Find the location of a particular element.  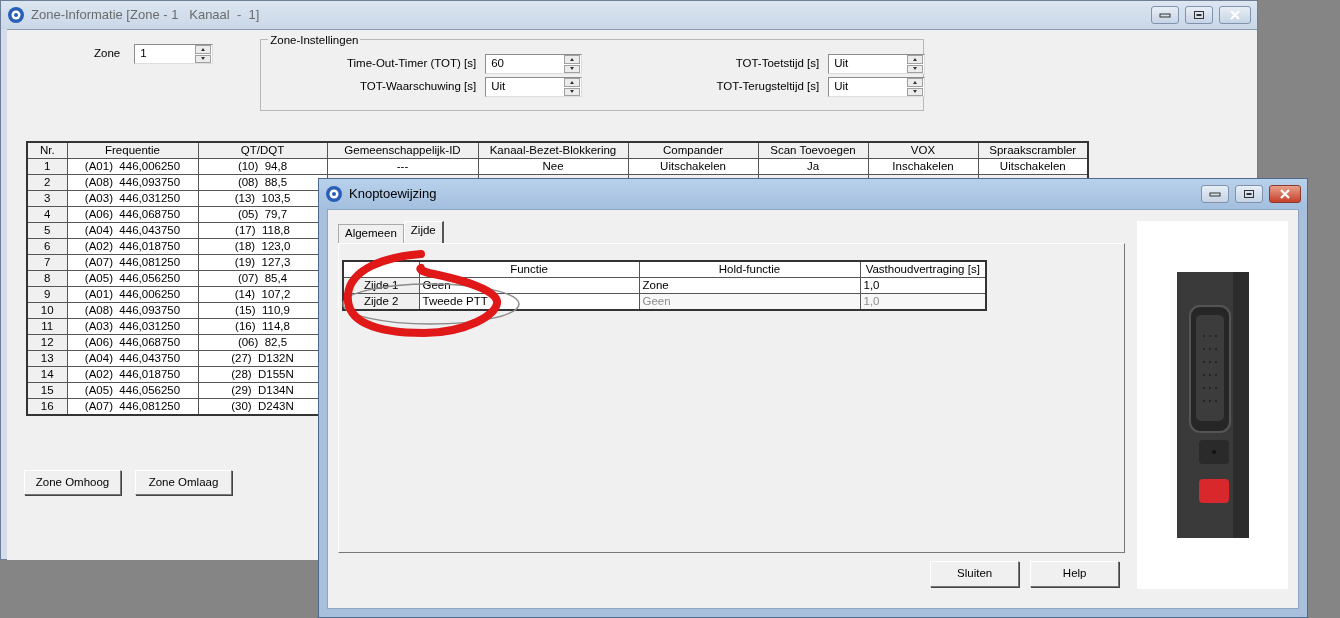

field-label: TOT-Waarschuwing [s] is located at coordinates (417, 87).